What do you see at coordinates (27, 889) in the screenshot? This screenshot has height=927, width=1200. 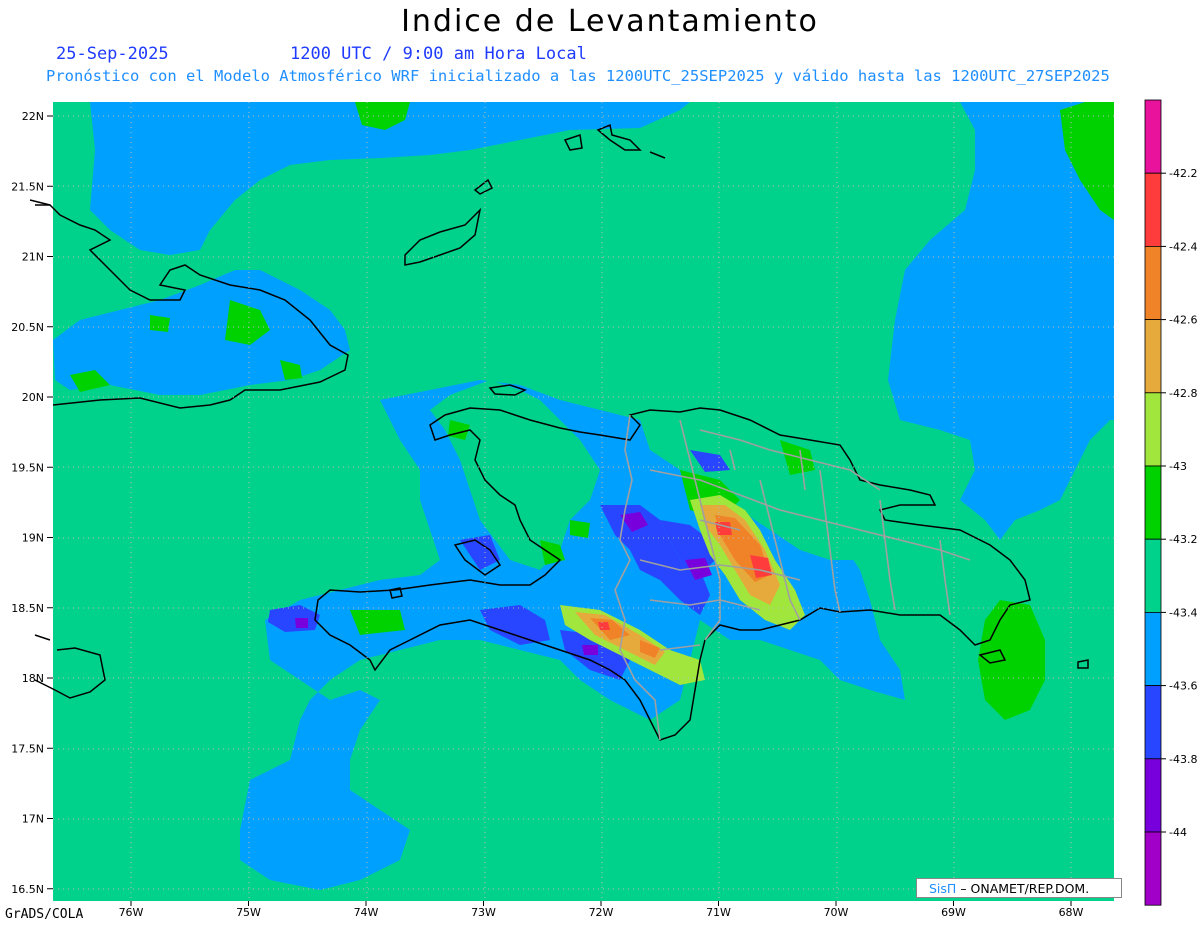 I see `lat-tick-label: 16.5N` at bounding box center [27, 889].